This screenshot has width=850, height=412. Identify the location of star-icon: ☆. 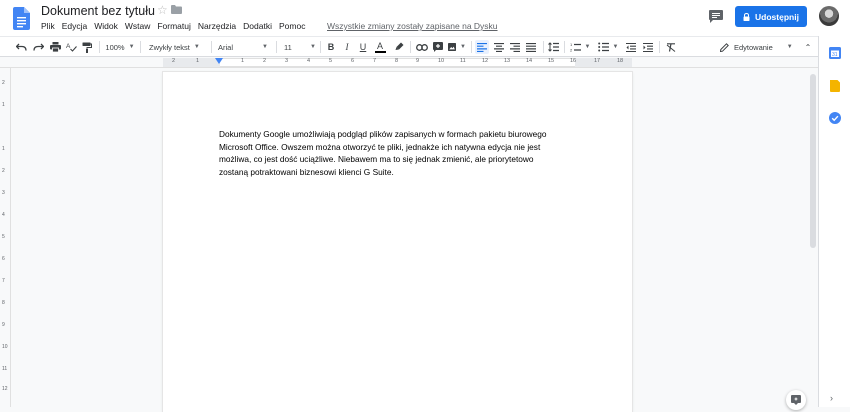
(162, 10).